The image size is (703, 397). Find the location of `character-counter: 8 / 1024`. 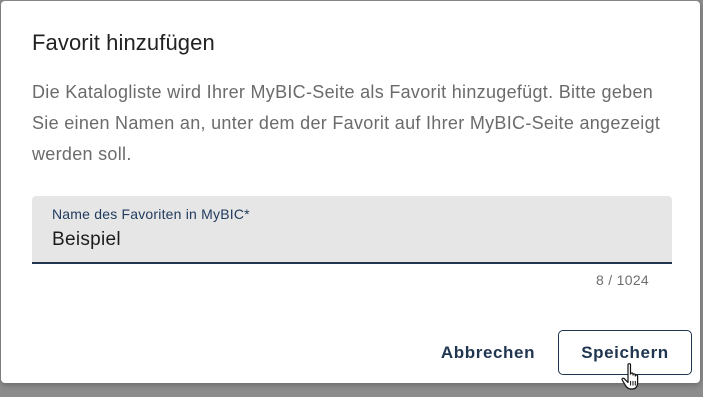

character-counter: 8 / 1024 is located at coordinates (622, 280).